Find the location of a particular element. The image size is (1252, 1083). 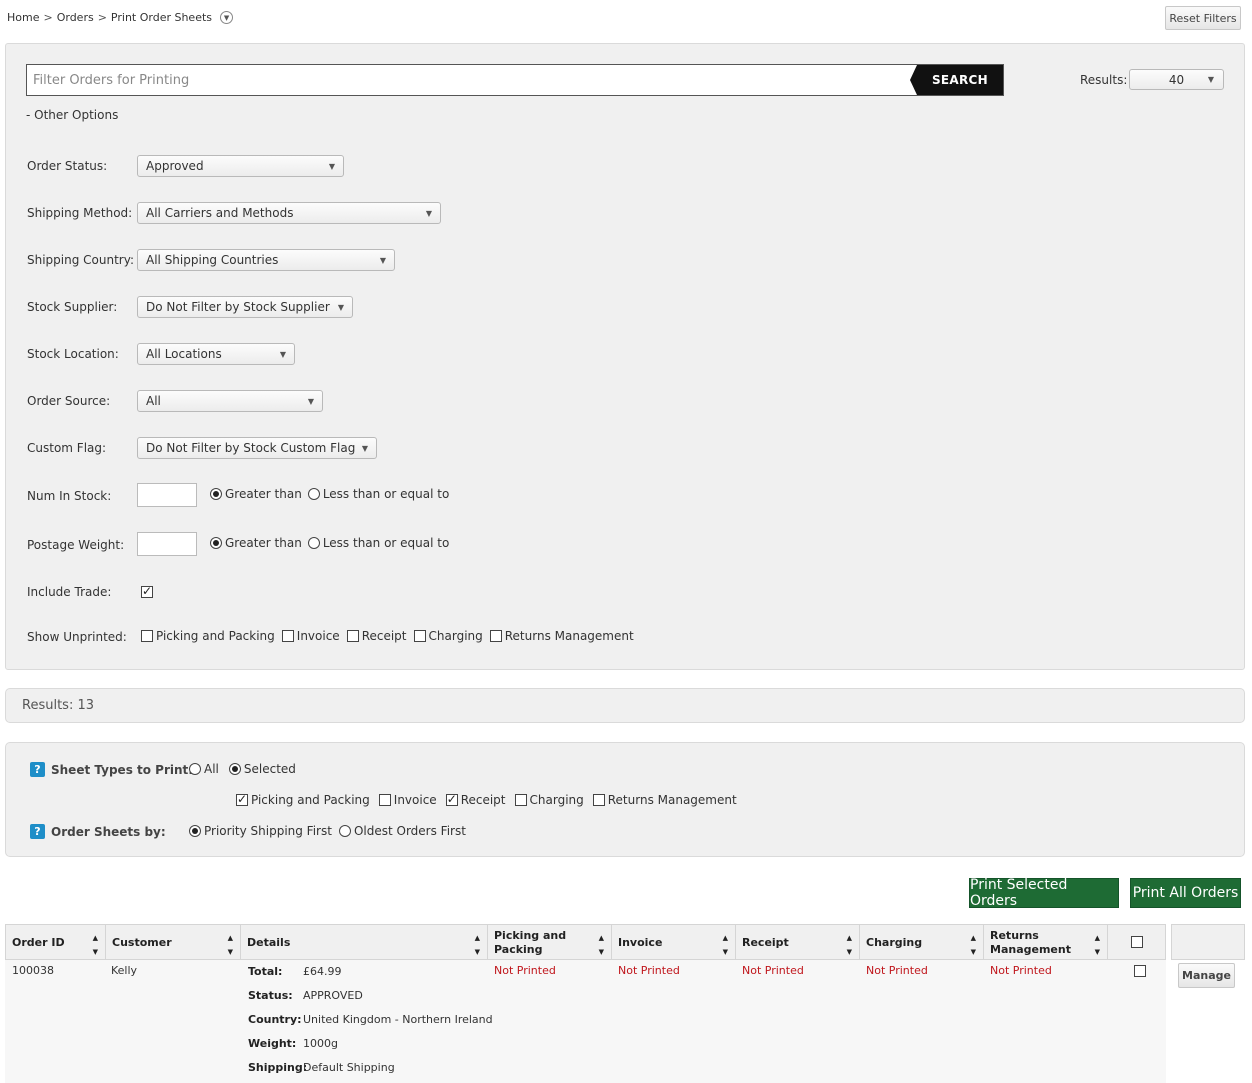

stock-supplier-select: Do Not Filter by Stock Supplier ▼ is located at coordinates (245, 307).